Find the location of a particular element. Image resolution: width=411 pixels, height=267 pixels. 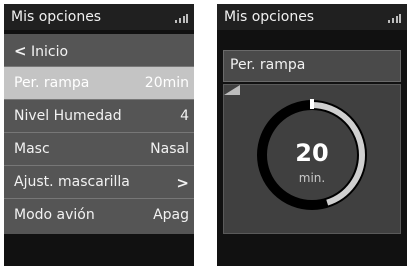

menu-item-value: Nasal is located at coordinates (169, 149).